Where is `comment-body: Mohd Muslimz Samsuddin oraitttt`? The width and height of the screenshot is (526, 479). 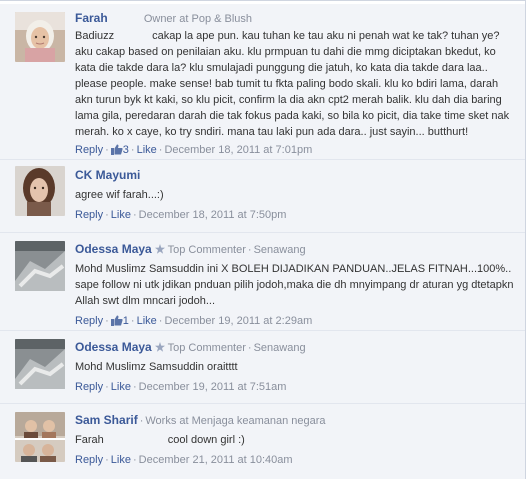 comment-body: Mohd Muslimz Samsuddin oraitttt is located at coordinates (156, 367).